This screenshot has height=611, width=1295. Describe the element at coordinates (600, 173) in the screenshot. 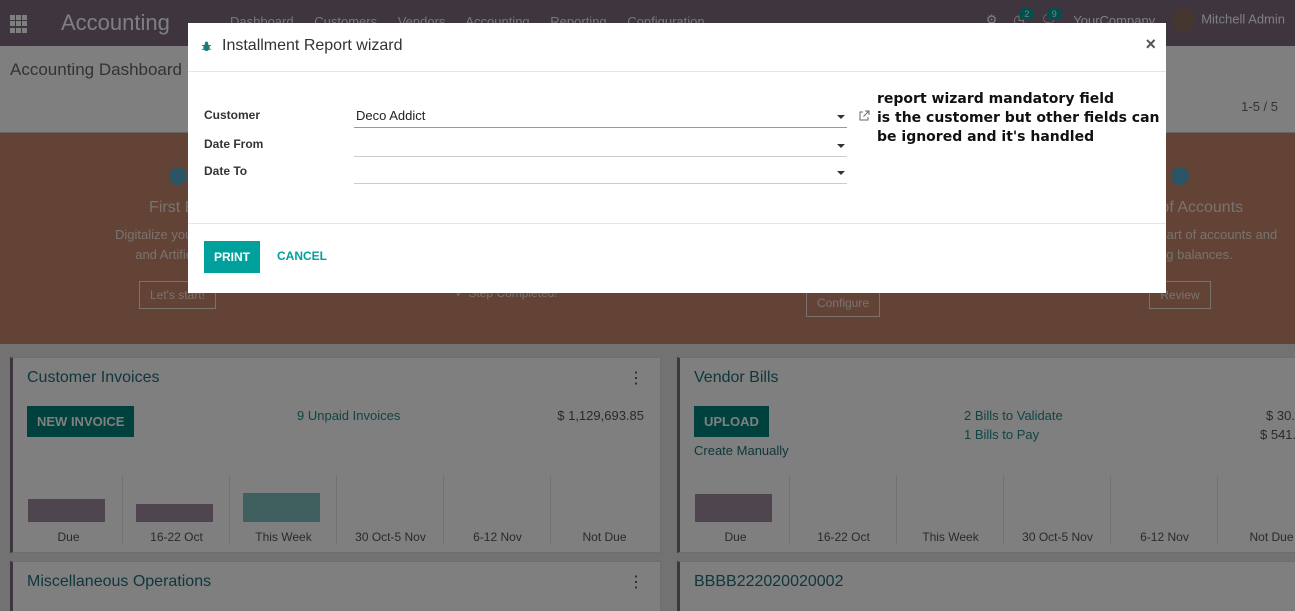

I see `date-to-field` at that location.